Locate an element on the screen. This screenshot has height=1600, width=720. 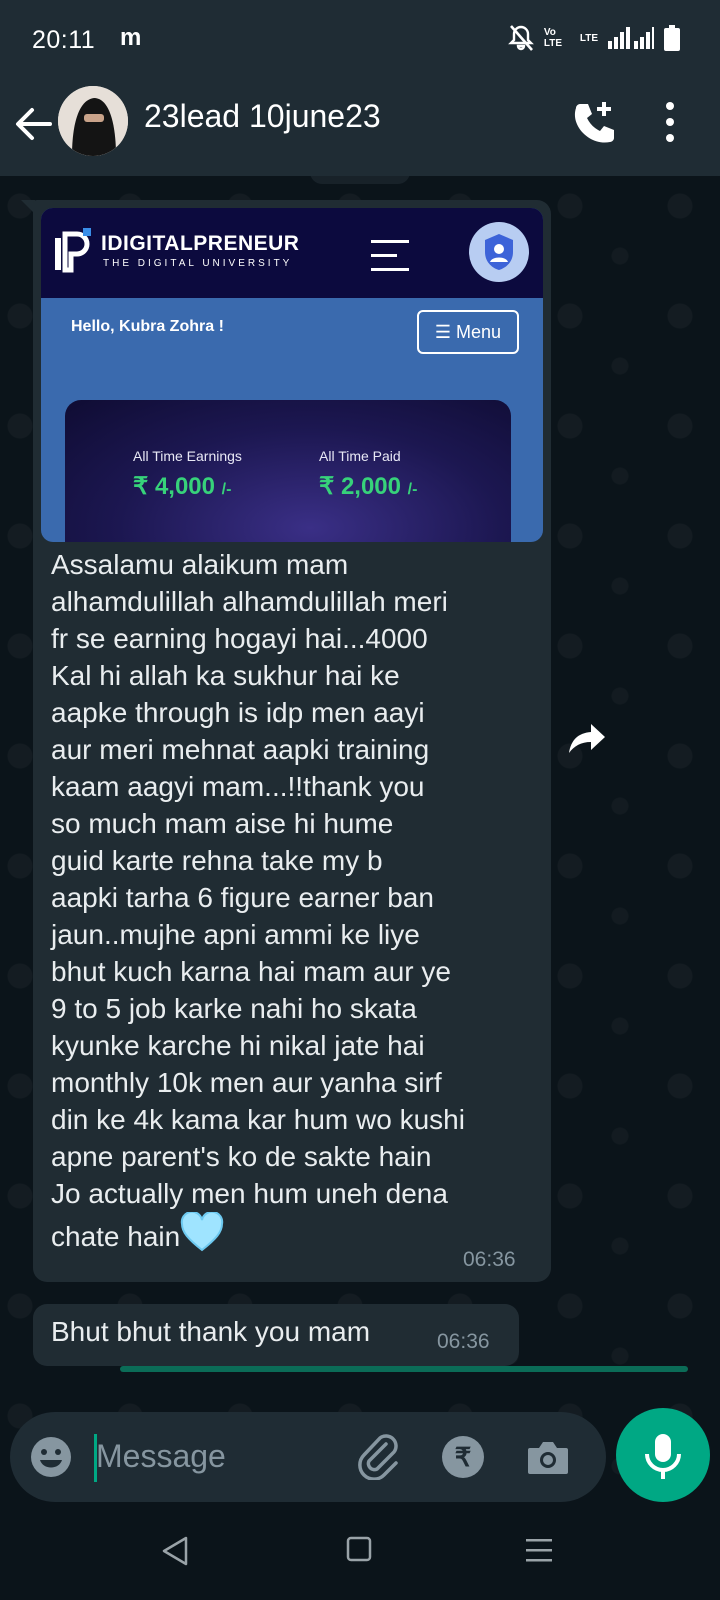
paid-value: ₹ 2,000 /- is located at coordinates (368, 486).